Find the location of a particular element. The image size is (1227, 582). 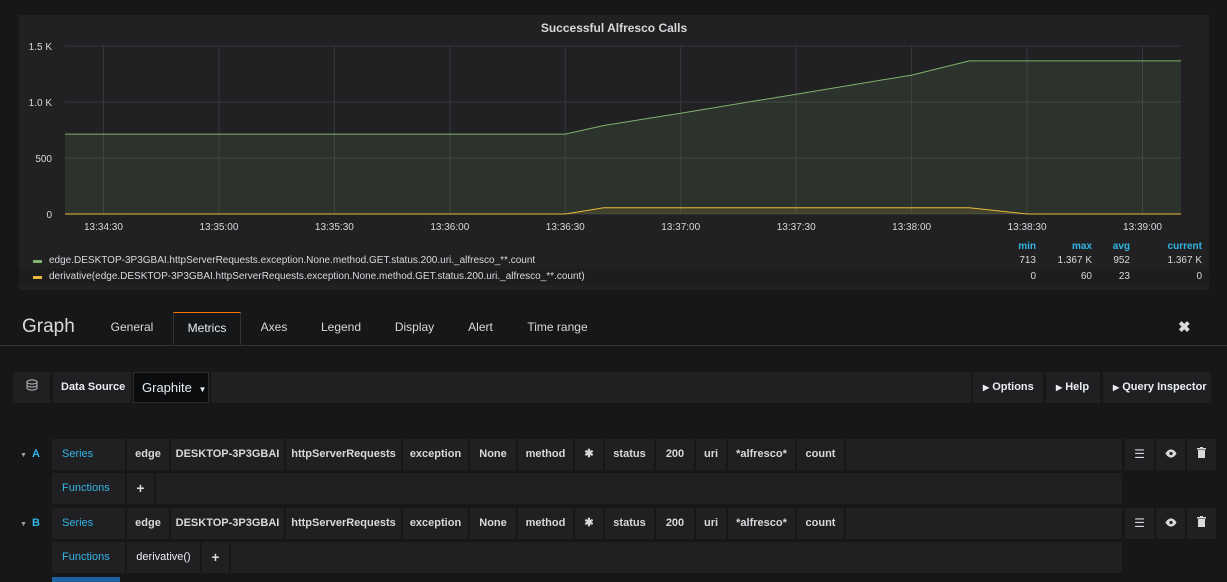

x-tick-label: 13:36:30 is located at coordinates (565, 226).